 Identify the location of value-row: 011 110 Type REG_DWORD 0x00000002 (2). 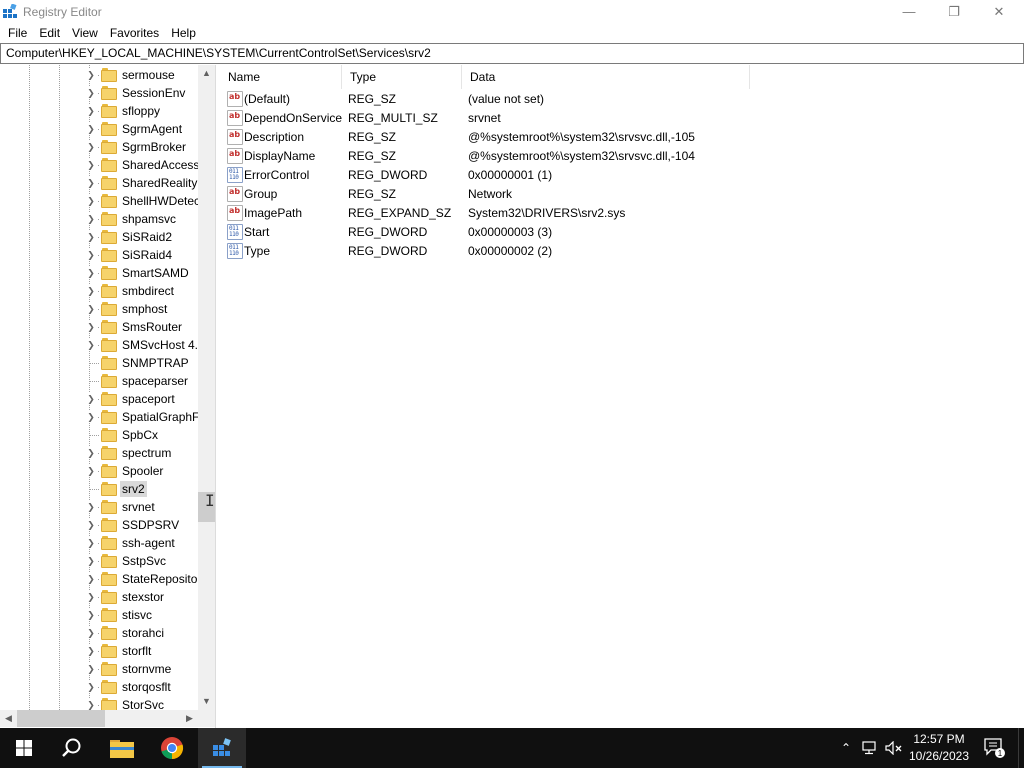
(500, 251).